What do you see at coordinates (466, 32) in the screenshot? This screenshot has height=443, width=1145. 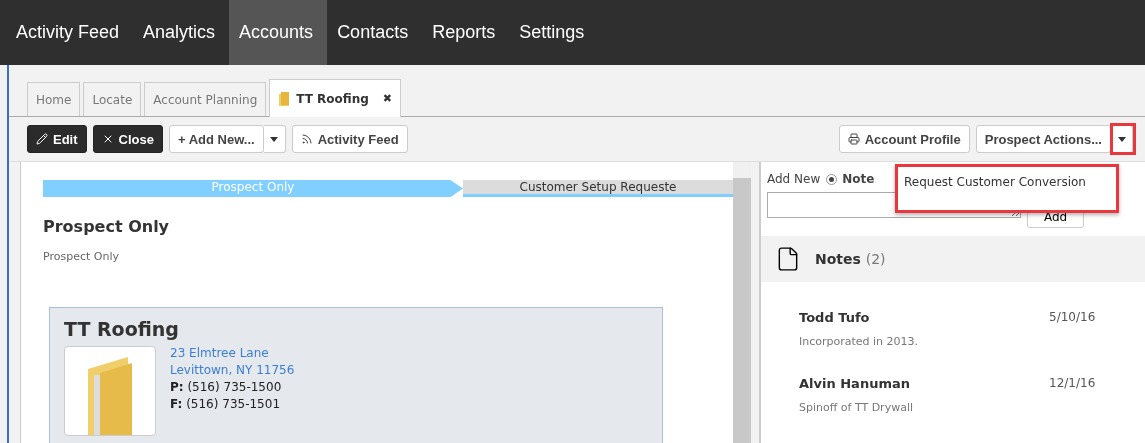 I see `nav-item: Reports` at bounding box center [466, 32].